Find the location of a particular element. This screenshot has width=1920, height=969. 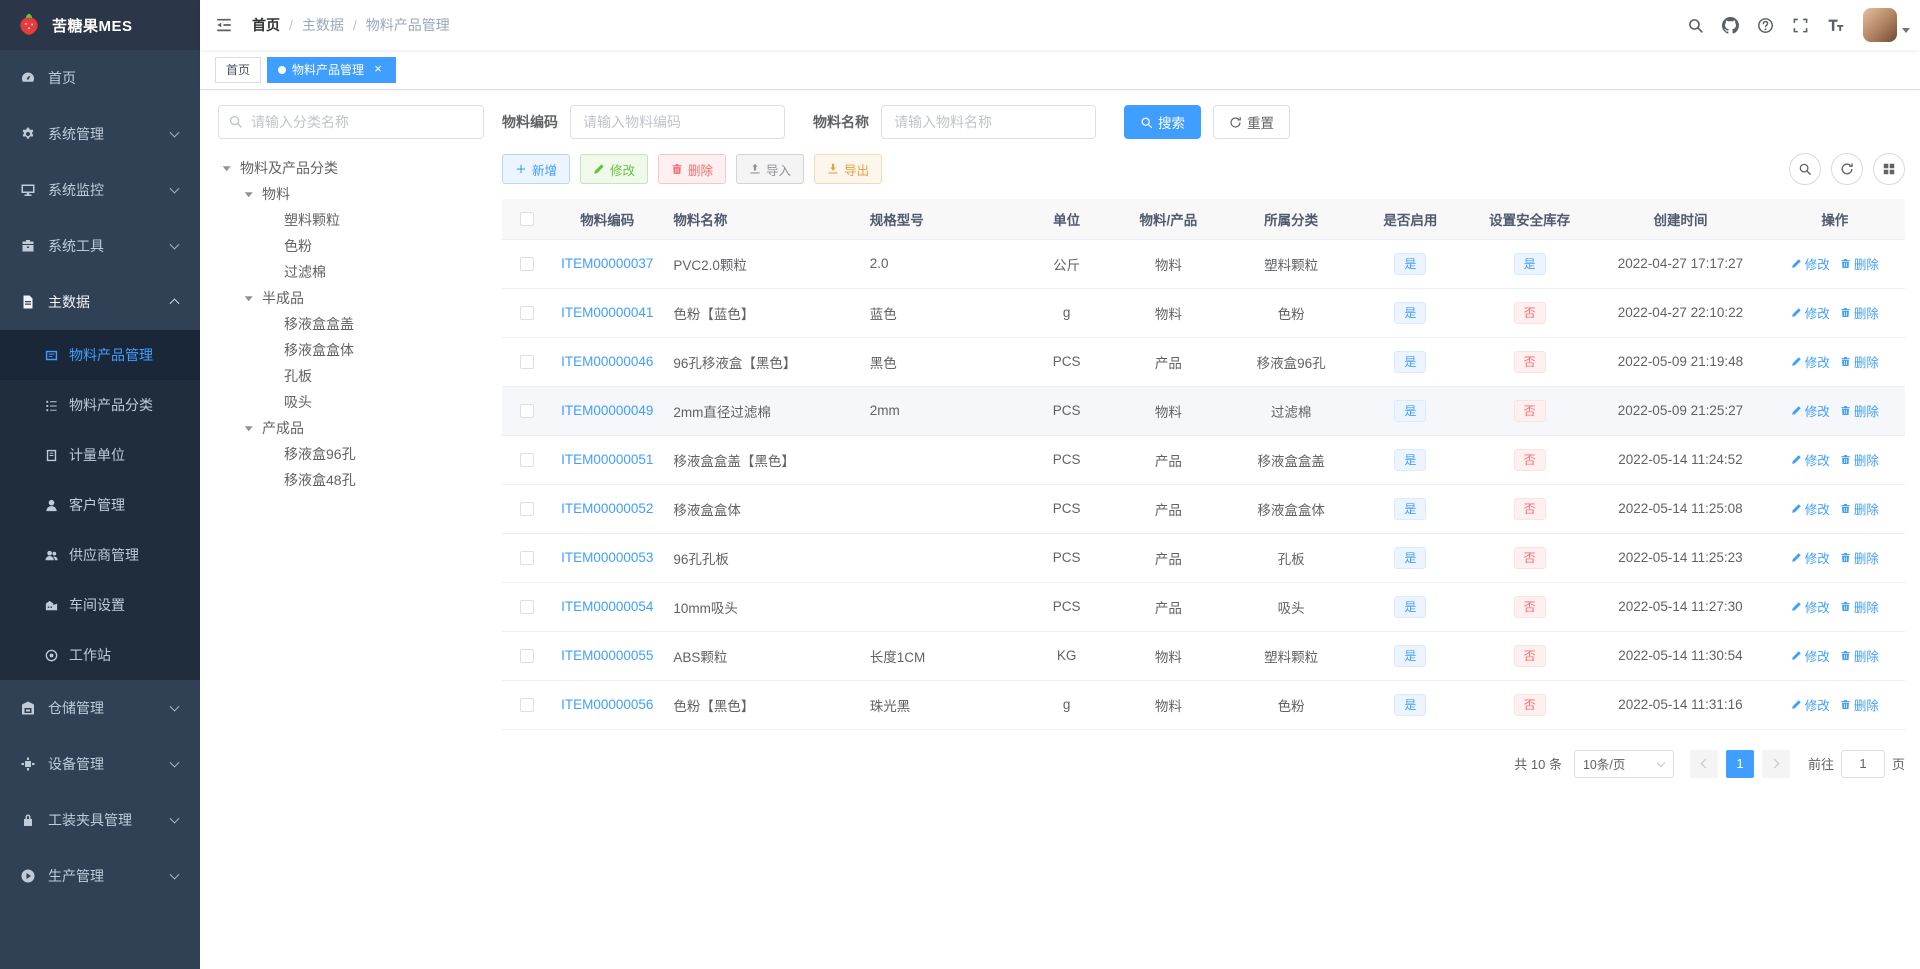

tab-close-icon: × is located at coordinates (378, 69).